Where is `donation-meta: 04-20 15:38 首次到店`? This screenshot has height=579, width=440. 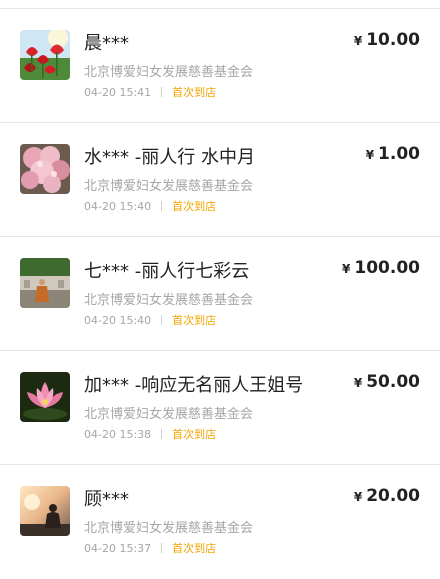
donation-meta: 04-20 15:38 首次到店 is located at coordinates (150, 434).